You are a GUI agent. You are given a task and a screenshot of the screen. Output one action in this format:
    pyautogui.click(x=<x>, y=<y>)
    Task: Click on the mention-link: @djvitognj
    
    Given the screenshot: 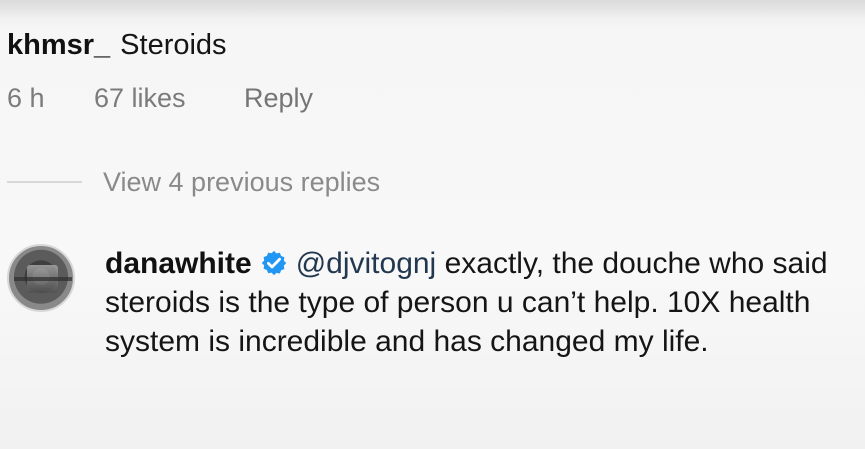 What is the action you would take?
    pyautogui.click(x=366, y=263)
    